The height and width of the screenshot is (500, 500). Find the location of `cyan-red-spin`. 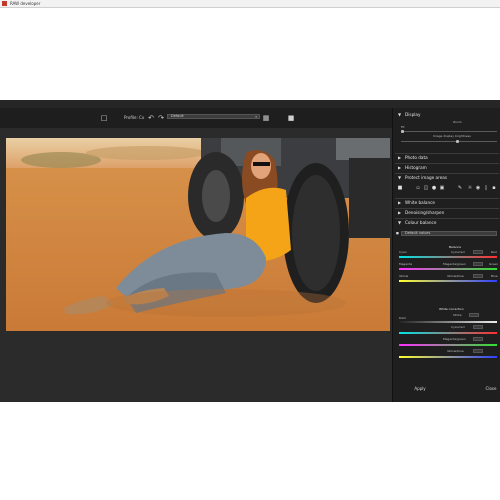

cyan-red-spin is located at coordinates (478, 252).